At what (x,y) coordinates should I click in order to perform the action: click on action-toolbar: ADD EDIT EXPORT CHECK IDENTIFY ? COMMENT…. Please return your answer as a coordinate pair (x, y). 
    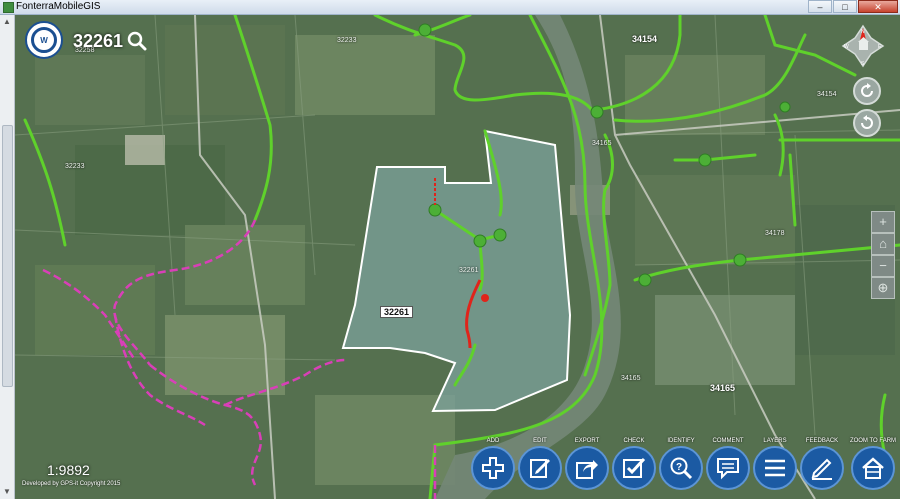
    Looking at the image, I should click on (685, 467).